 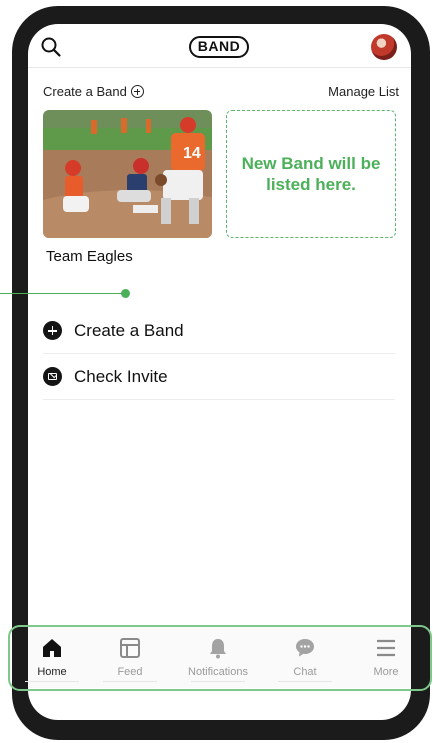 What do you see at coordinates (130, 648) in the screenshot?
I see `feed-icon` at bounding box center [130, 648].